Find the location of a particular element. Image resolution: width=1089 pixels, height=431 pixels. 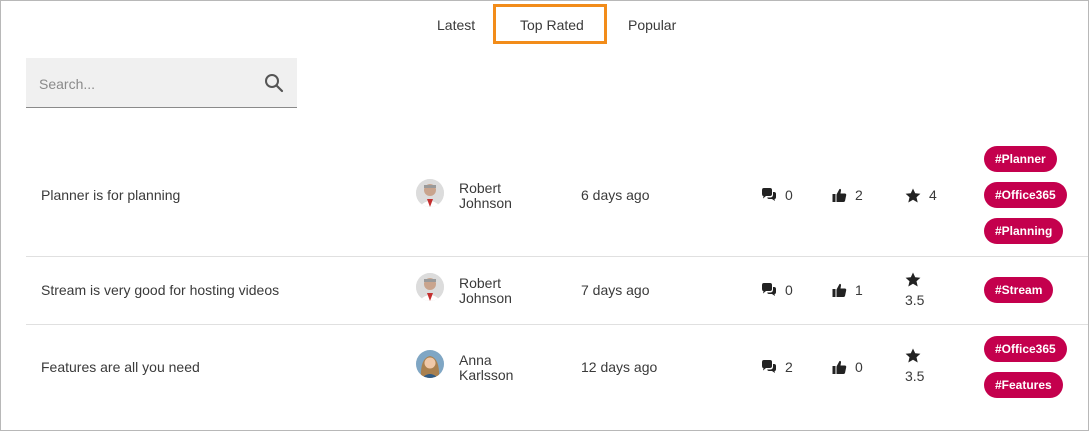

like-count: 0 is located at coordinates (847, 367).